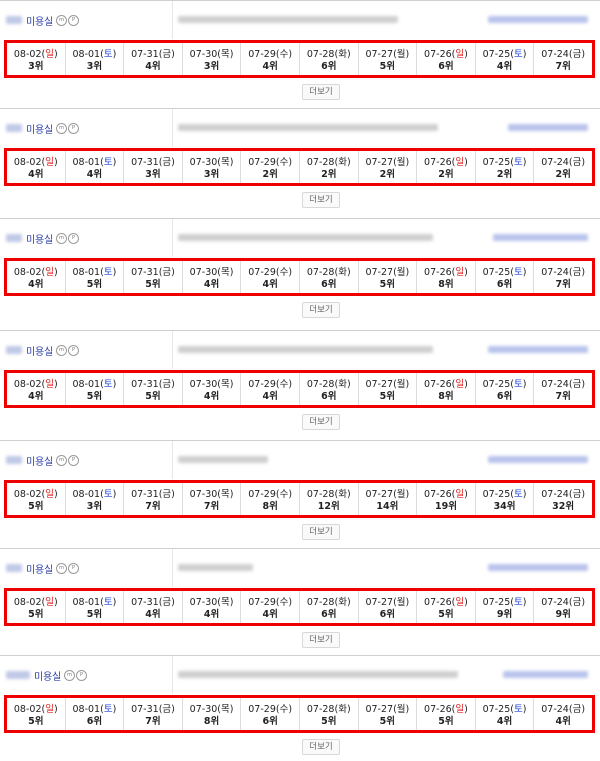  Describe the element at coordinates (401, 54) in the screenshot. I see `weekday-label: 월` at that location.